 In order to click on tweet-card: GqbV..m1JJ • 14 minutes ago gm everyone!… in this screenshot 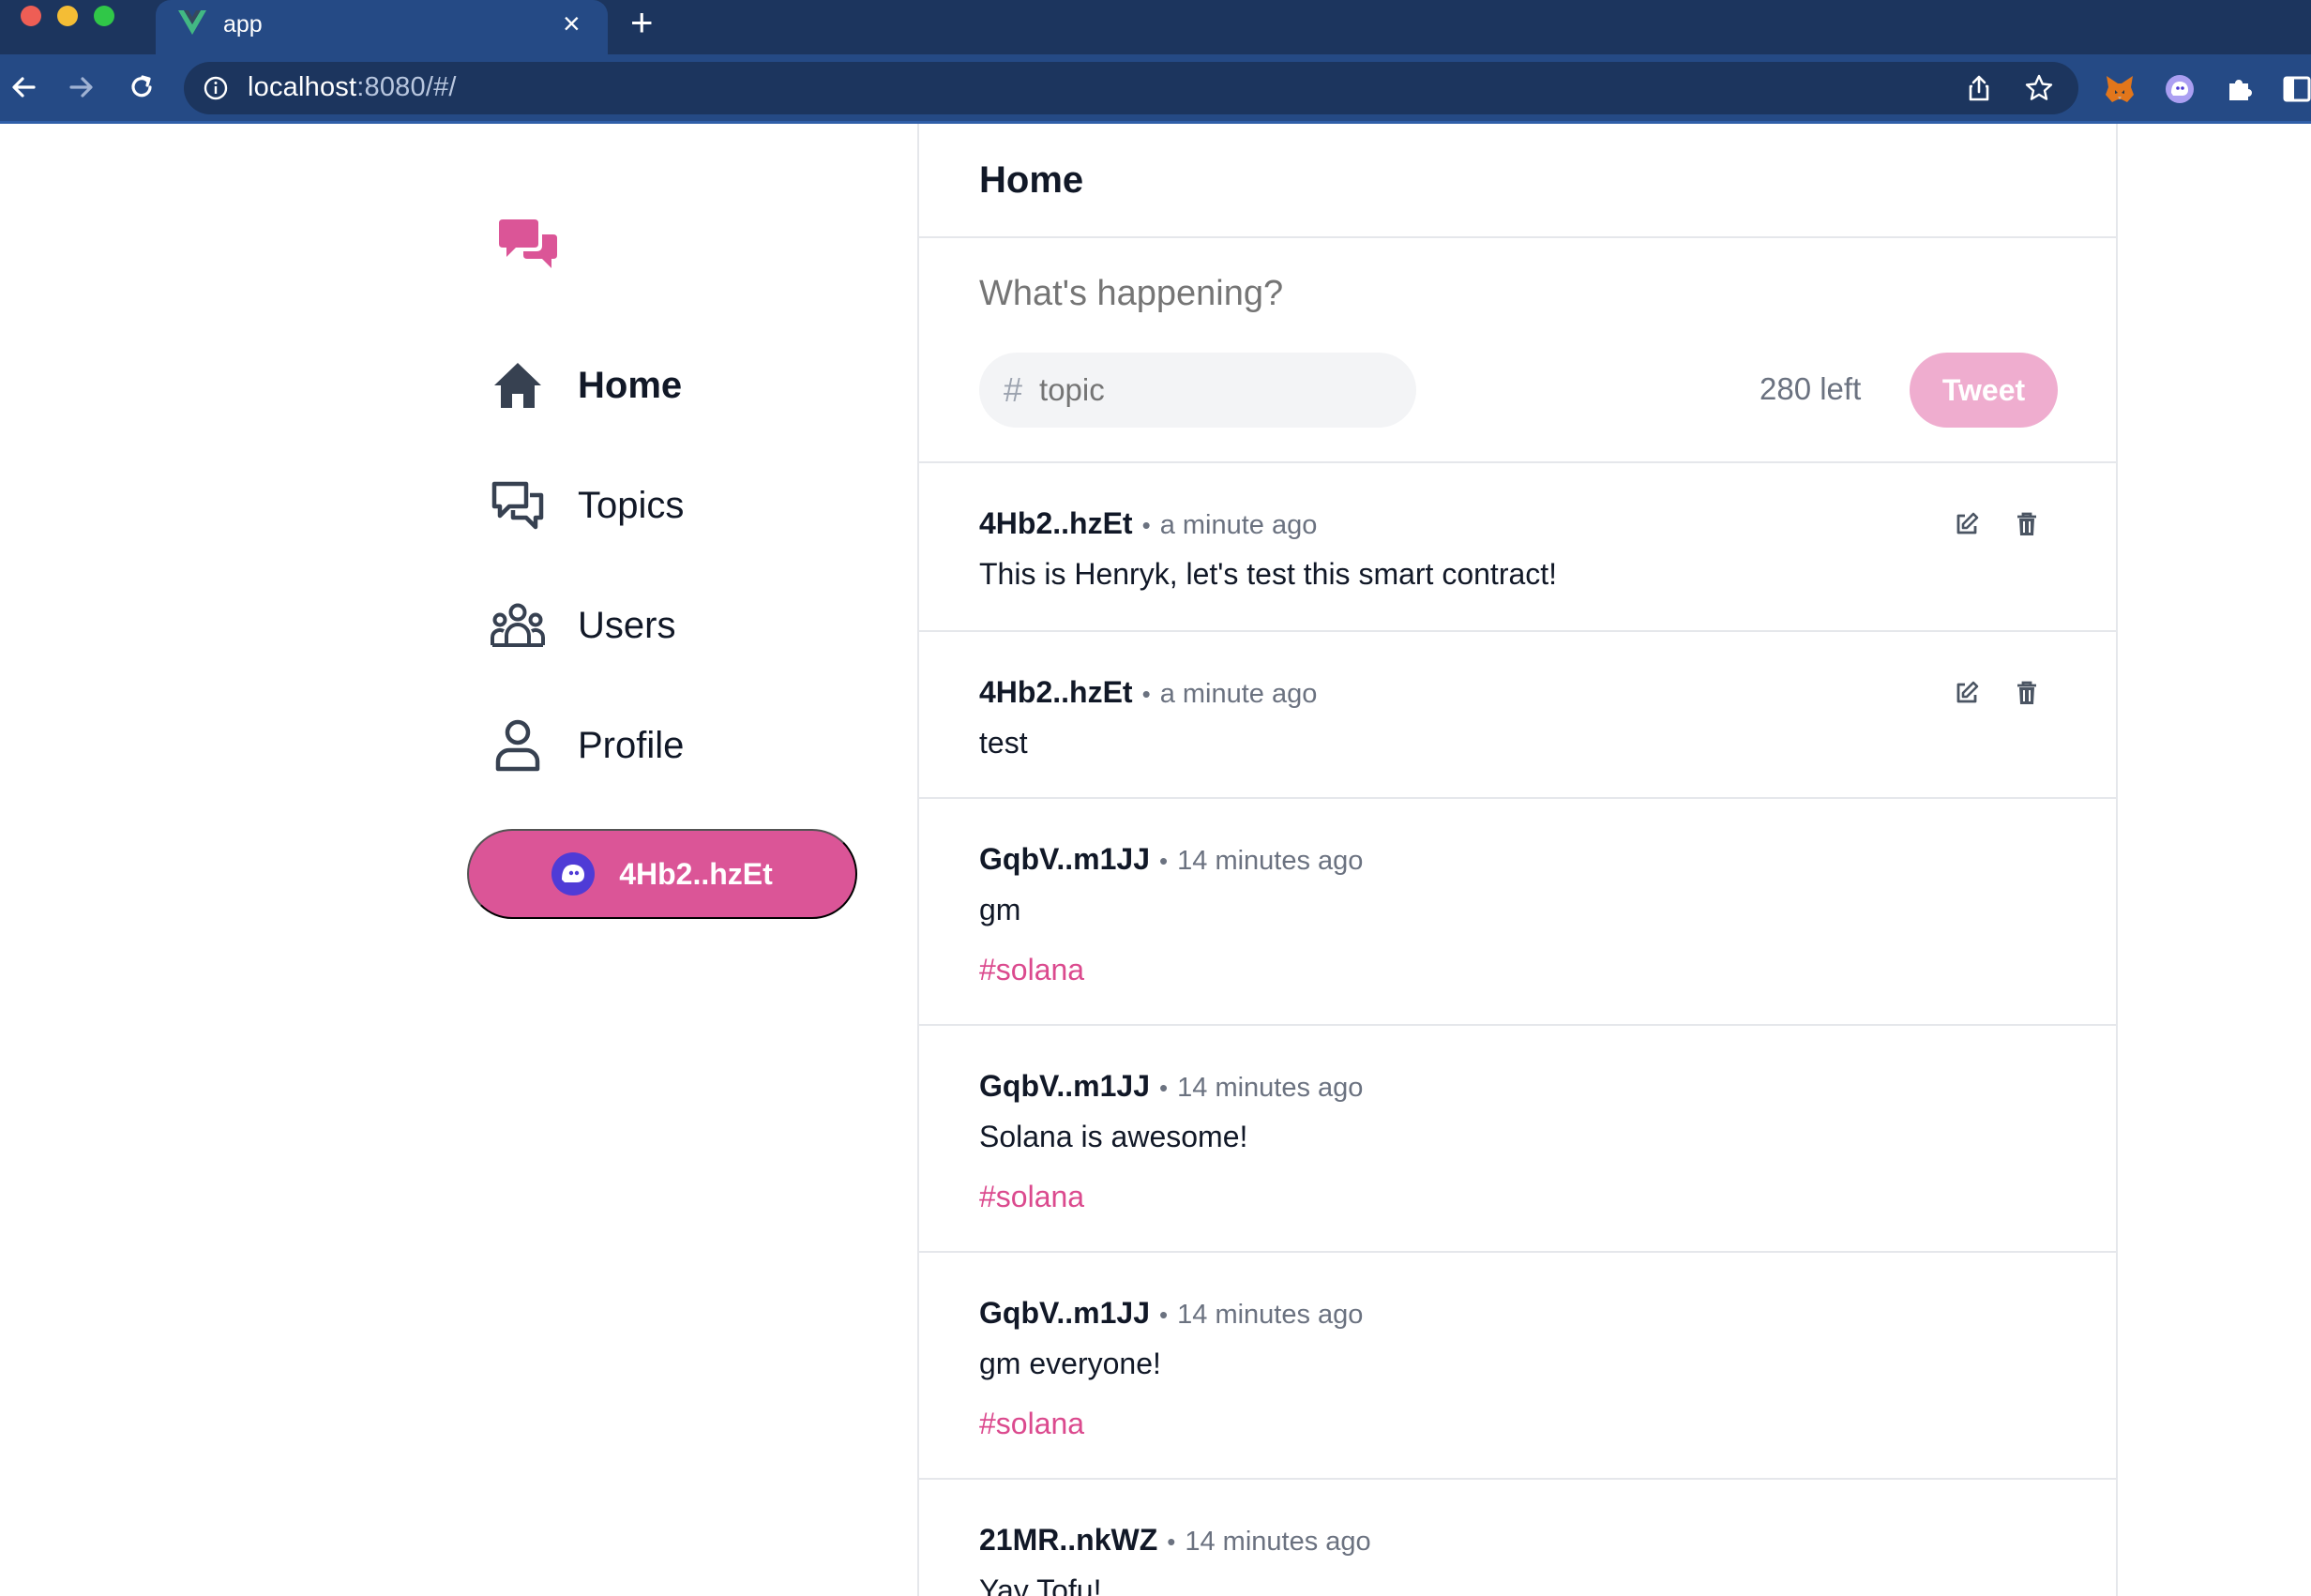, I will do `click(1517, 1366)`.